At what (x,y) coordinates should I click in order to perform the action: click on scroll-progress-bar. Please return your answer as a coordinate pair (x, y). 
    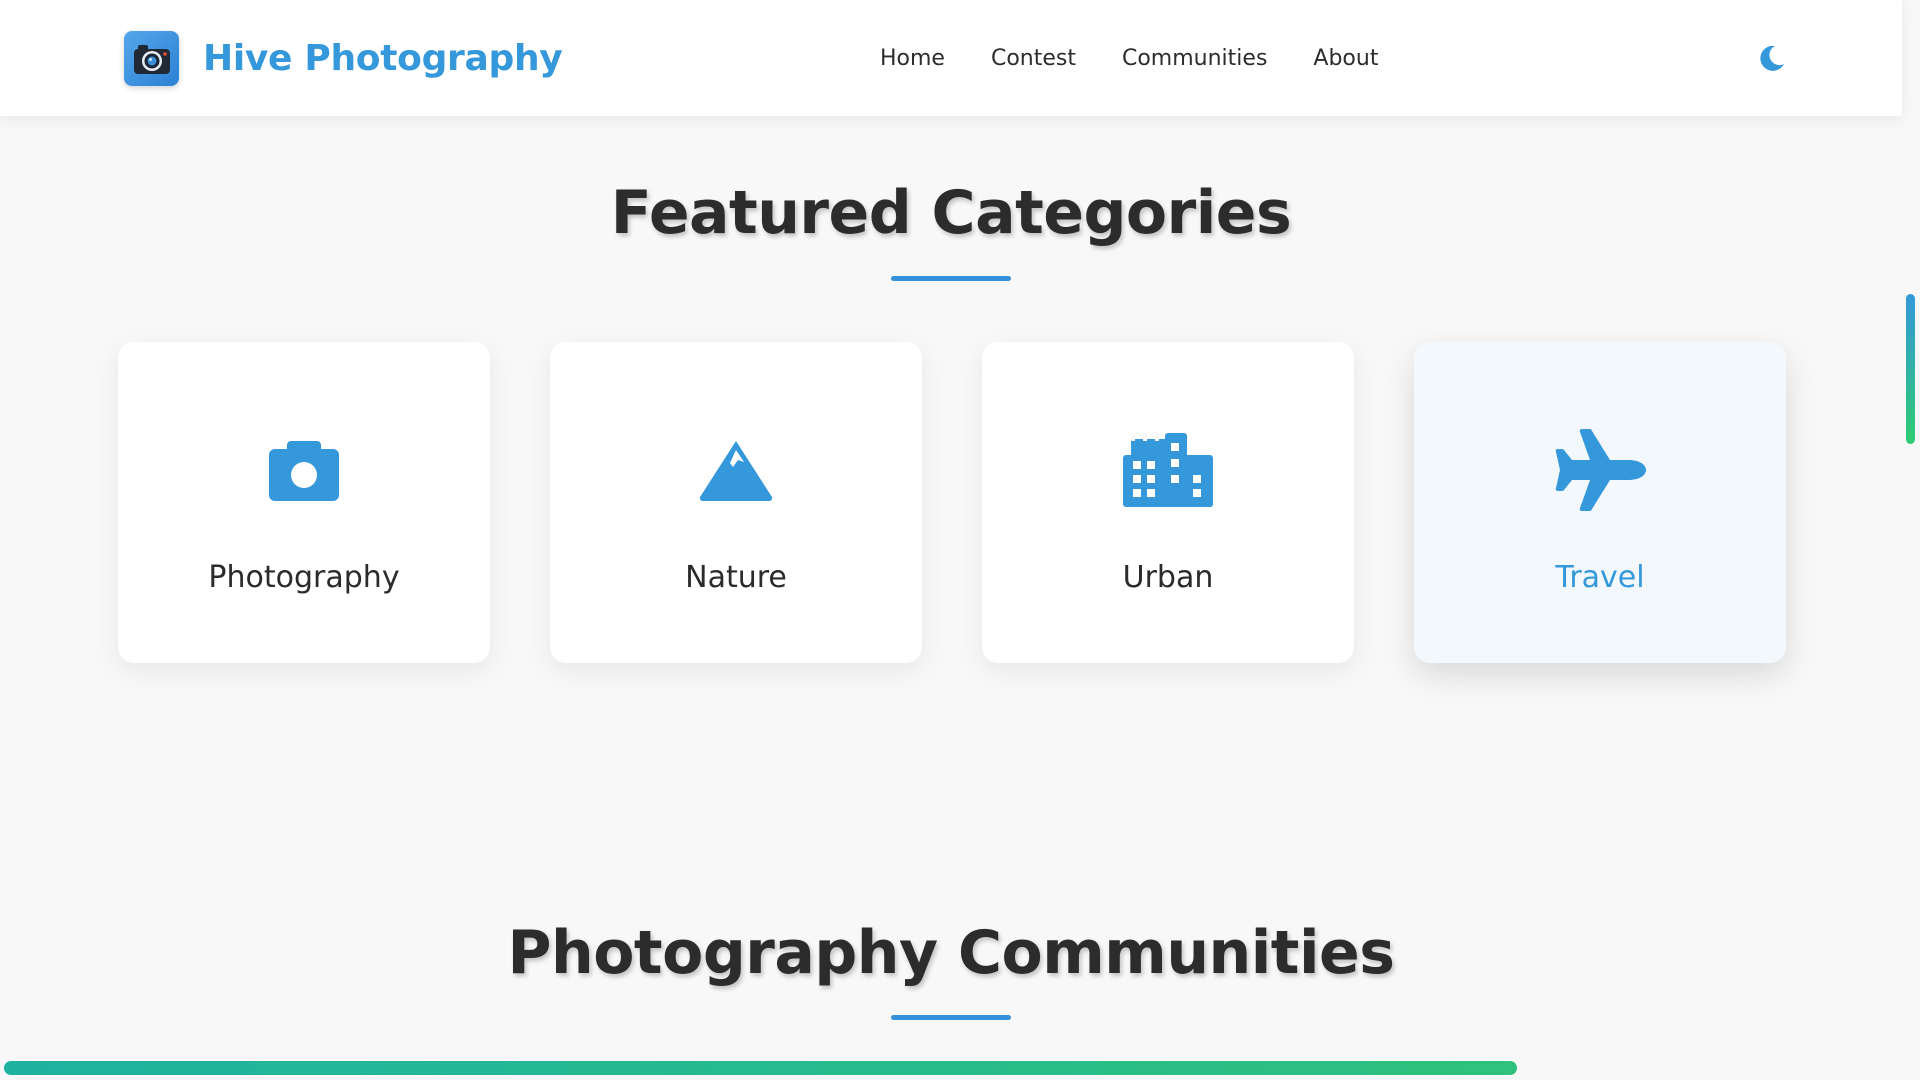
    Looking at the image, I should click on (760, 1068).